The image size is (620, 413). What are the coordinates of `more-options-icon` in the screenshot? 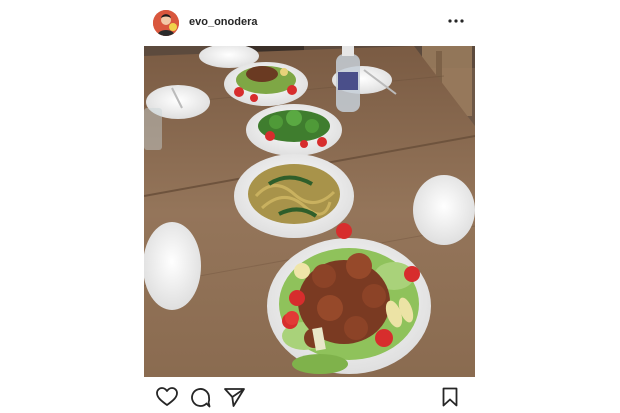 It's located at (456, 21).